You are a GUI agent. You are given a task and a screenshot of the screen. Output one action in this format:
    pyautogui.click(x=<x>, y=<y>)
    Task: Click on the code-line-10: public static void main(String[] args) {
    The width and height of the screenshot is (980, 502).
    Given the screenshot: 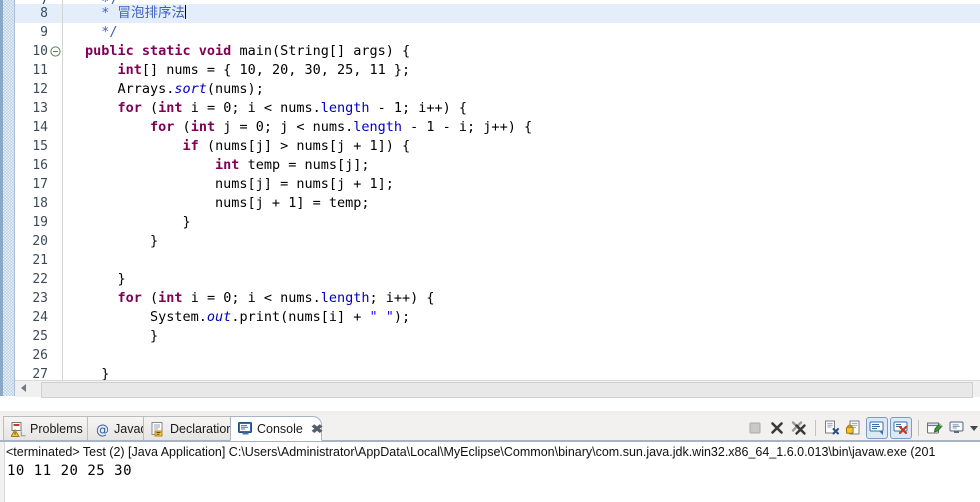 What is the action you would take?
    pyautogui.click(x=521, y=51)
    